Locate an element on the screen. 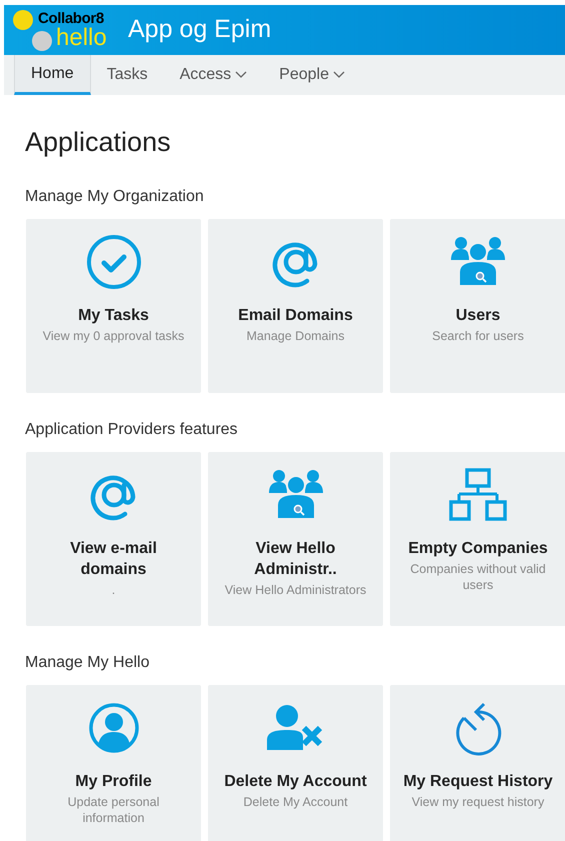  app-tile: View e-mail domains . is located at coordinates (113, 539).